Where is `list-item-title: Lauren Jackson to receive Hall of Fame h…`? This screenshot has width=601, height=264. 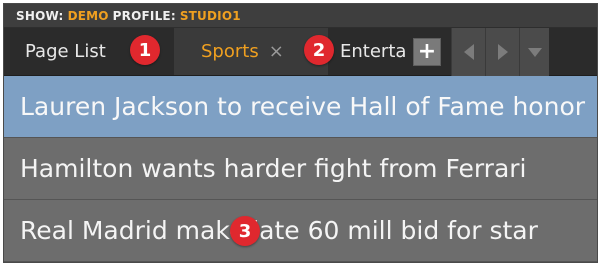 list-item-title: Lauren Jackson to receive Hall of Fame h… is located at coordinates (303, 106).